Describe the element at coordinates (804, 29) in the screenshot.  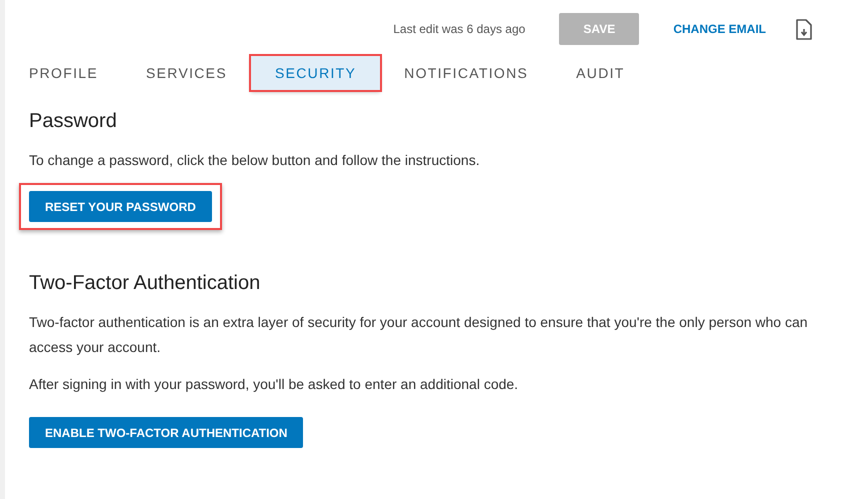
I see `file-download-icon` at that location.